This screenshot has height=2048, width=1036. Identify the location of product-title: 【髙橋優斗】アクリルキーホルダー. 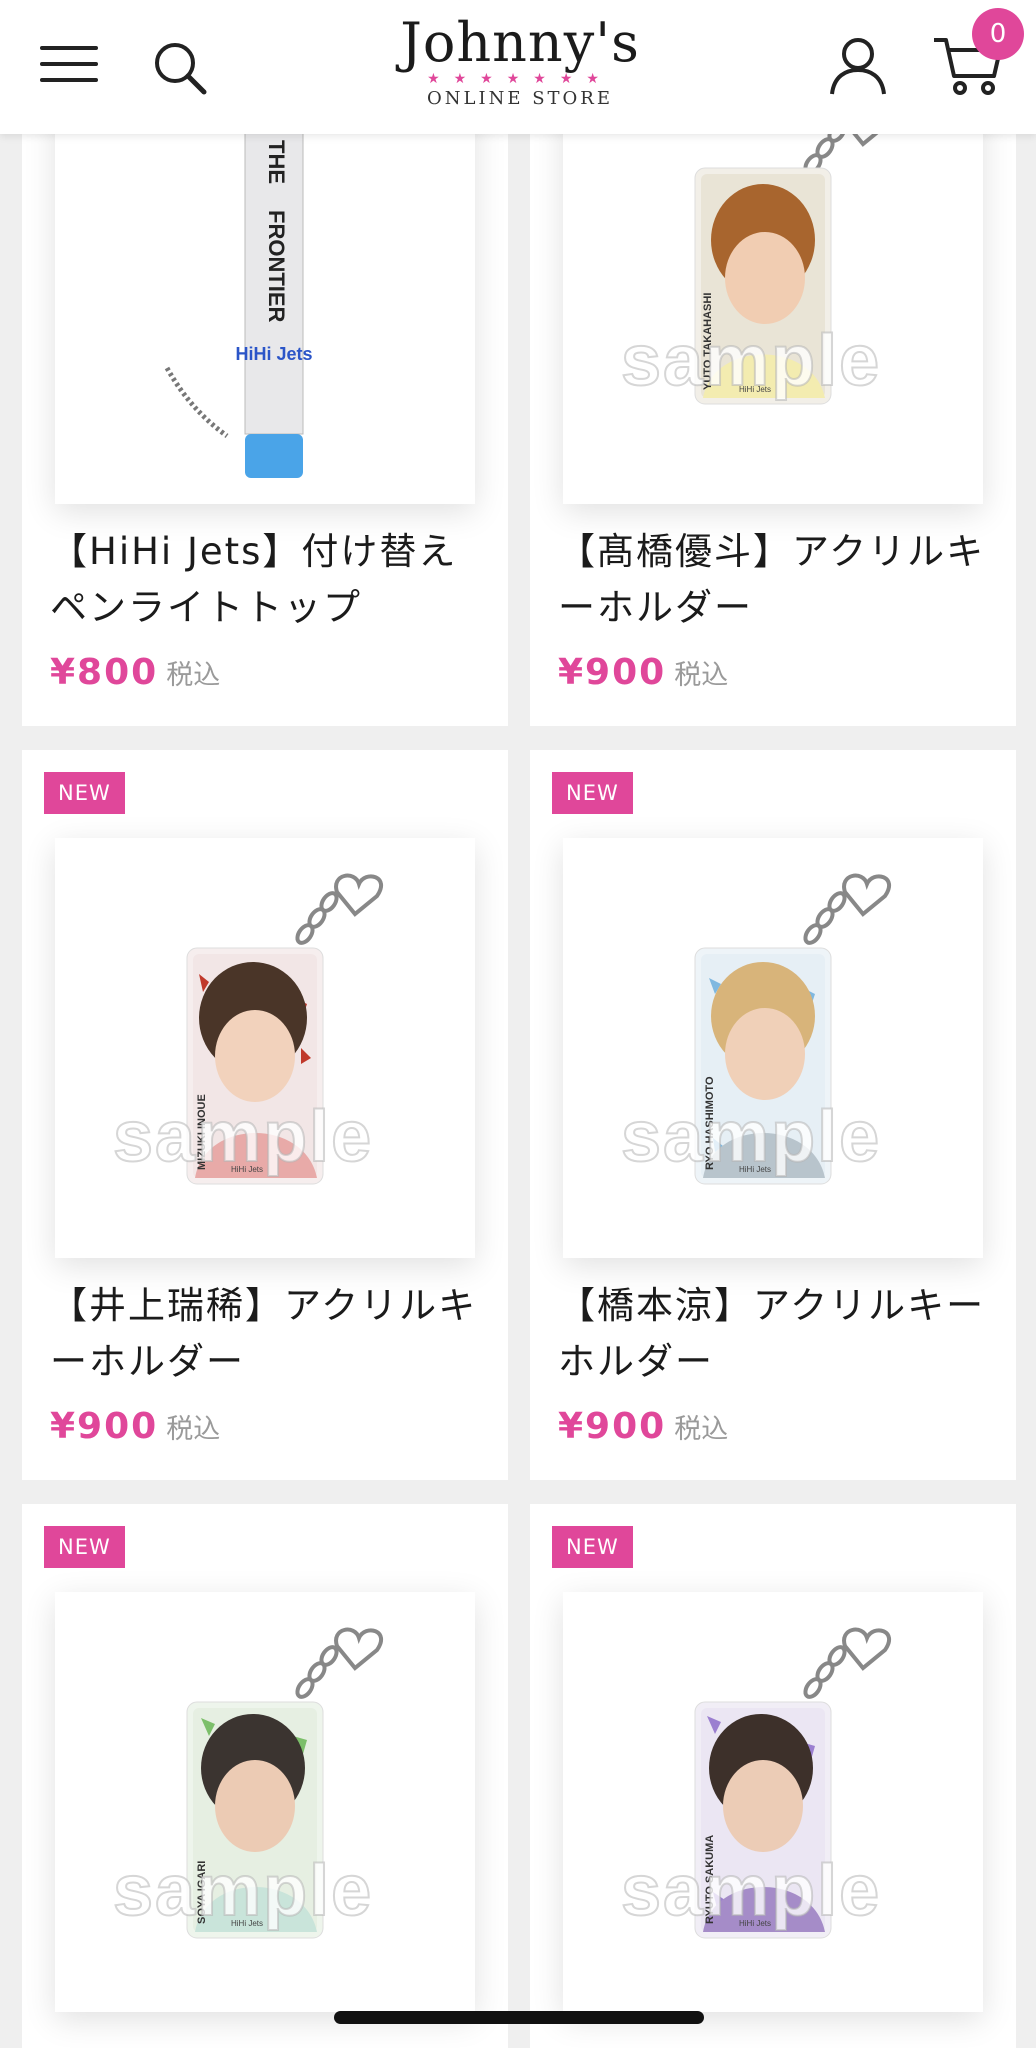
(778, 580).